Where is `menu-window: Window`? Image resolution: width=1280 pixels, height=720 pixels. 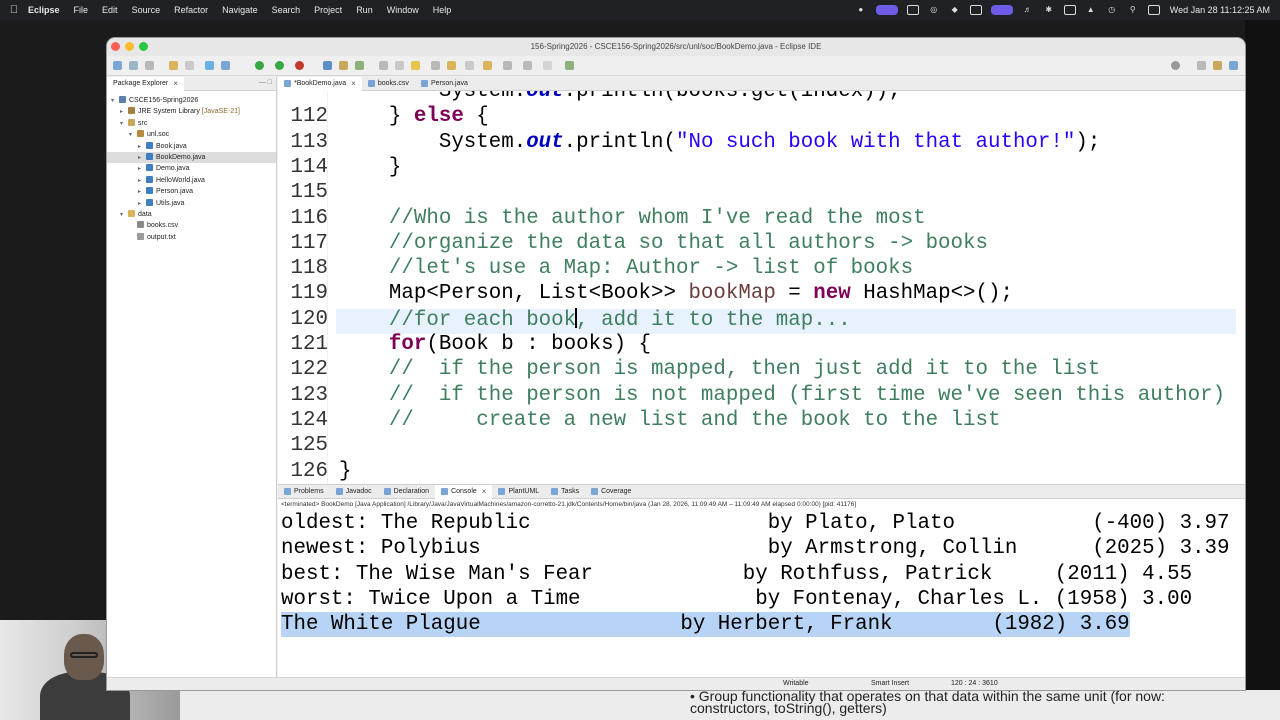
menu-window: Window is located at coordinates (403, 10).